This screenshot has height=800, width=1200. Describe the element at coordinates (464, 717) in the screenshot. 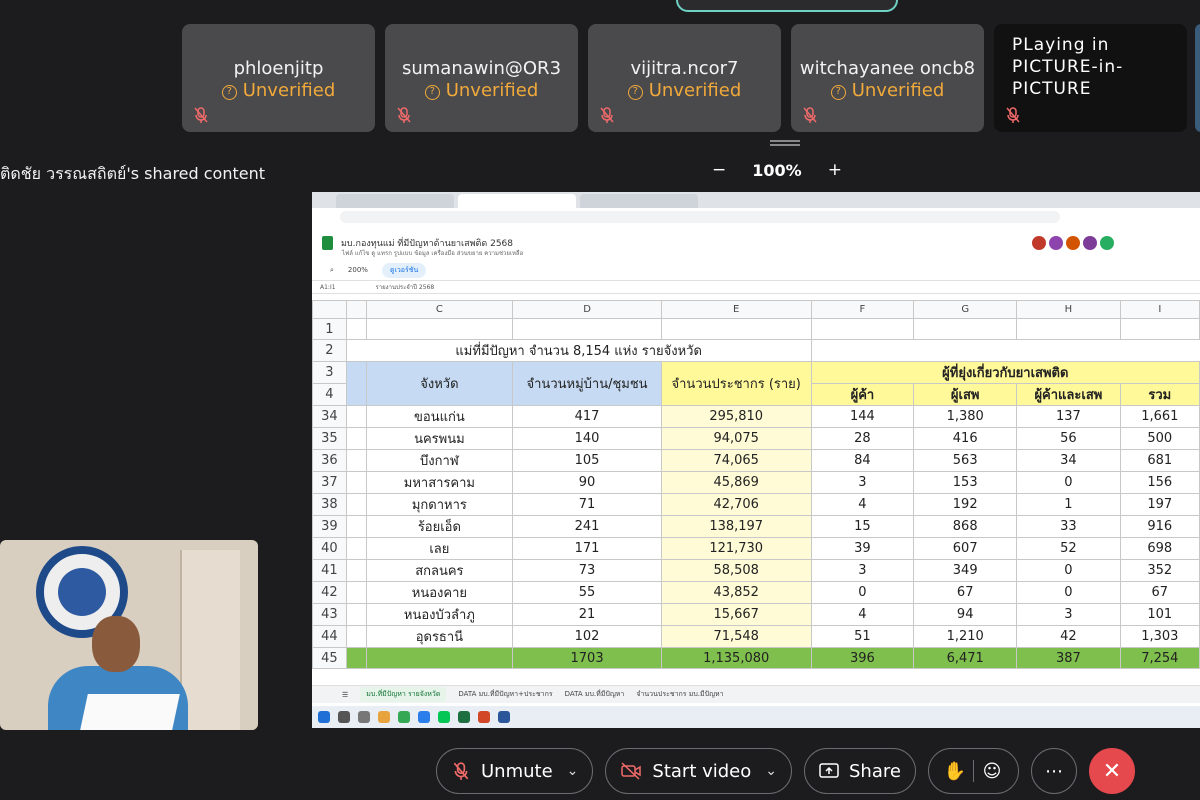

I see `excel-icon` at that location.